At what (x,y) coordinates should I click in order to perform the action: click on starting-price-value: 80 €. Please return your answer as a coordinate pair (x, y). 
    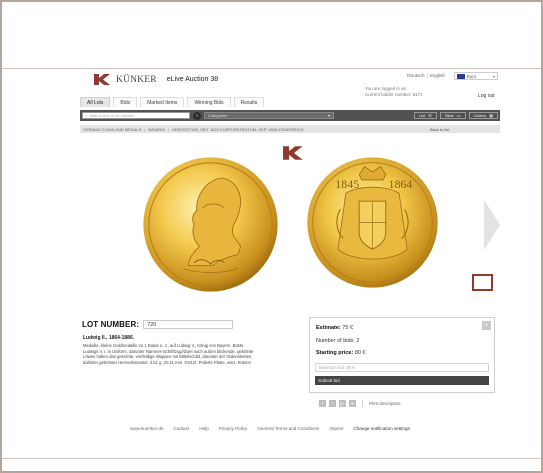
    Looking at the image, I should click on (360, 353).